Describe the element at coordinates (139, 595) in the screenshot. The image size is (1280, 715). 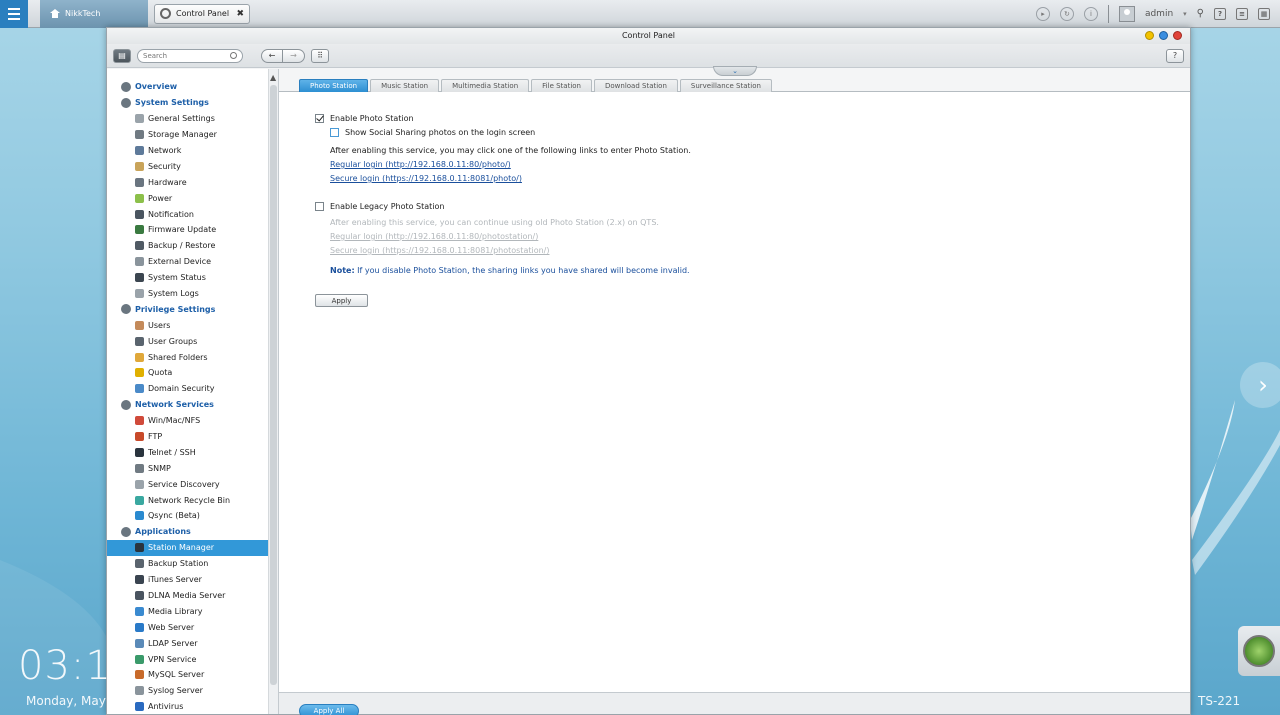
I see `dlna-media-server-icon` at that location.